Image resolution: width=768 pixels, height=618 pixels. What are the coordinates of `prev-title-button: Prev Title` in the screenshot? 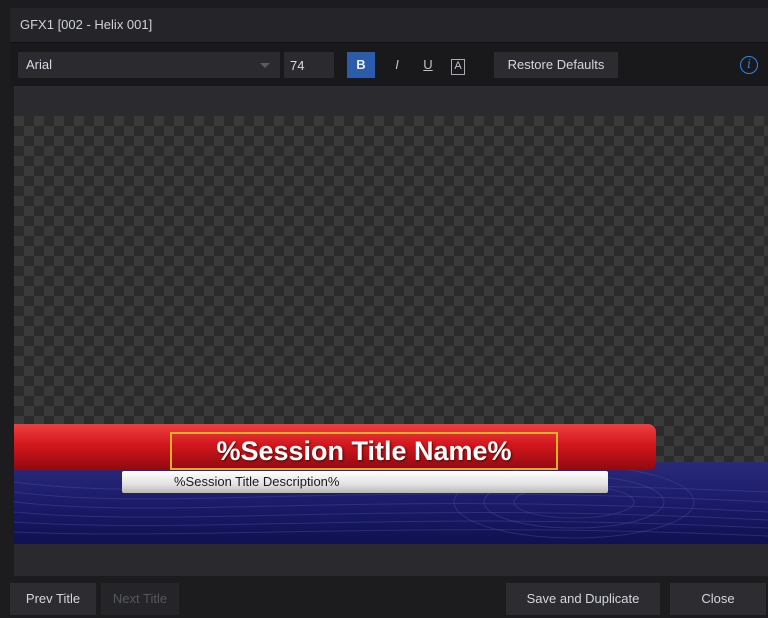 It's located at (53, 599).